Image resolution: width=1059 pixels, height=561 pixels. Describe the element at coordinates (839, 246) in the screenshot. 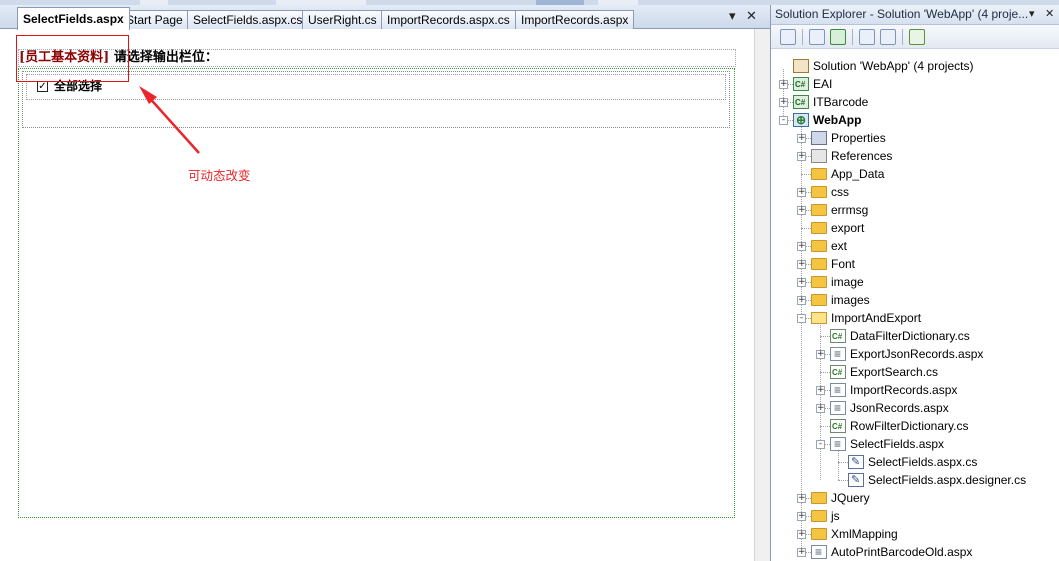

I see `tree-node-label: ext` at that location.